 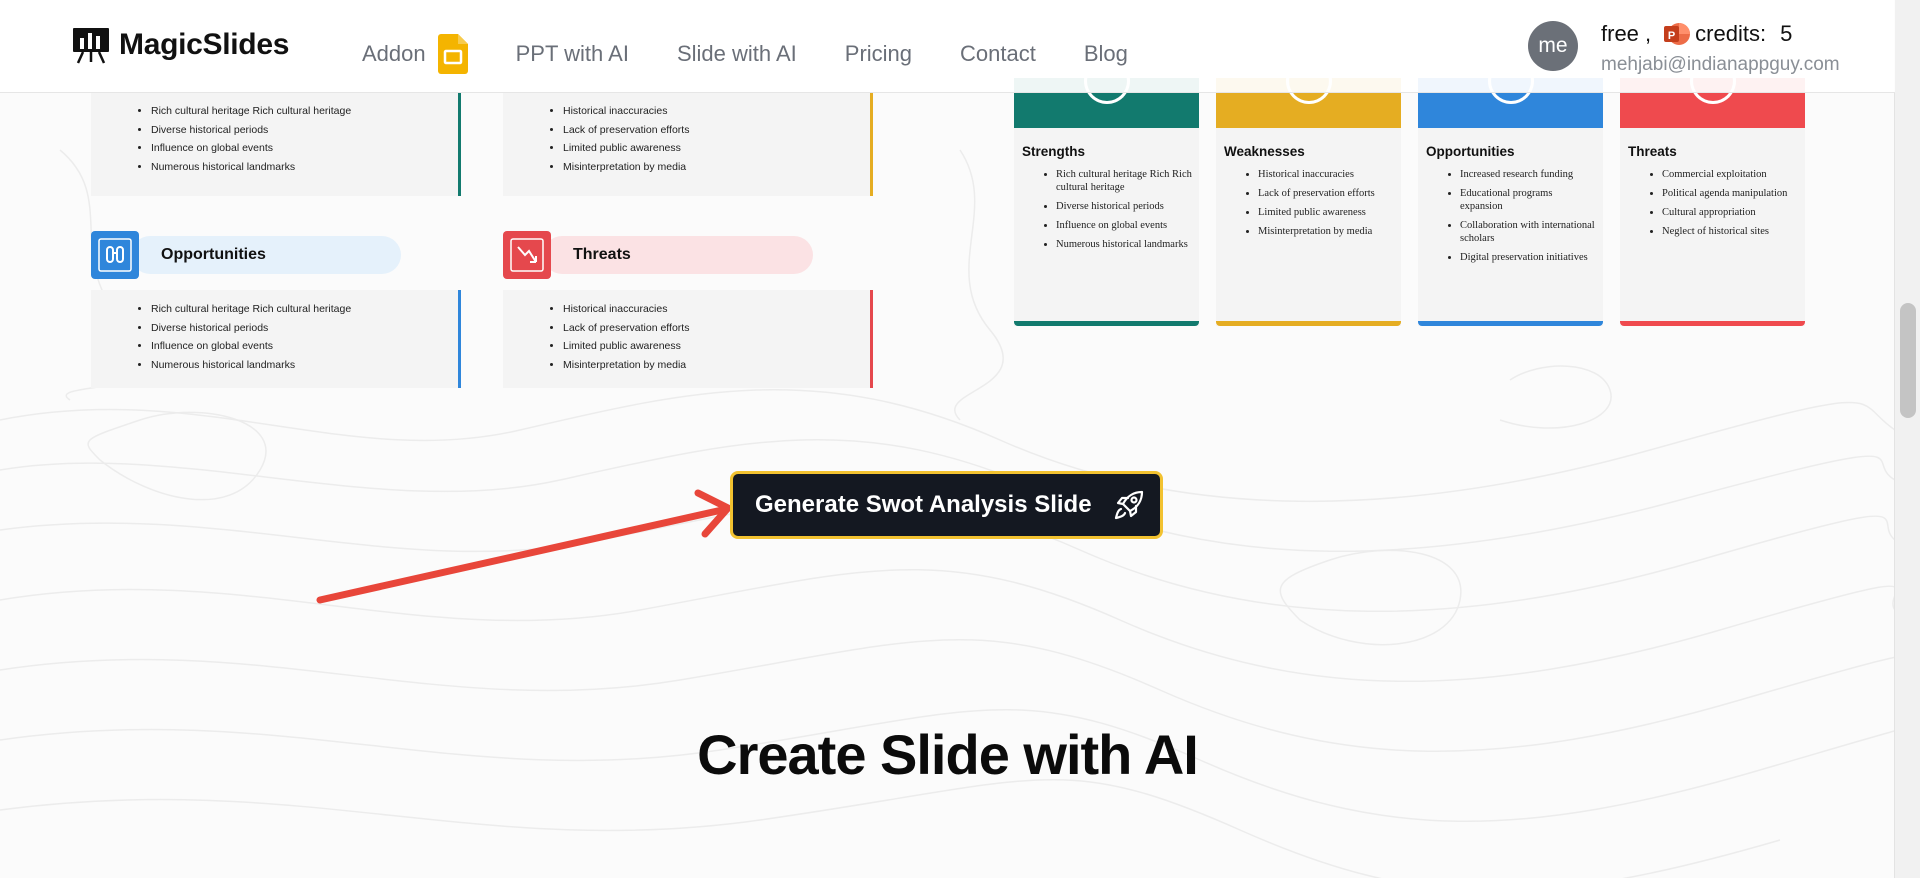 What do you see at coordinates (1626, 33) in the screenshot?
I see `plan-label: free ,` at bounding box center [1626, 33].